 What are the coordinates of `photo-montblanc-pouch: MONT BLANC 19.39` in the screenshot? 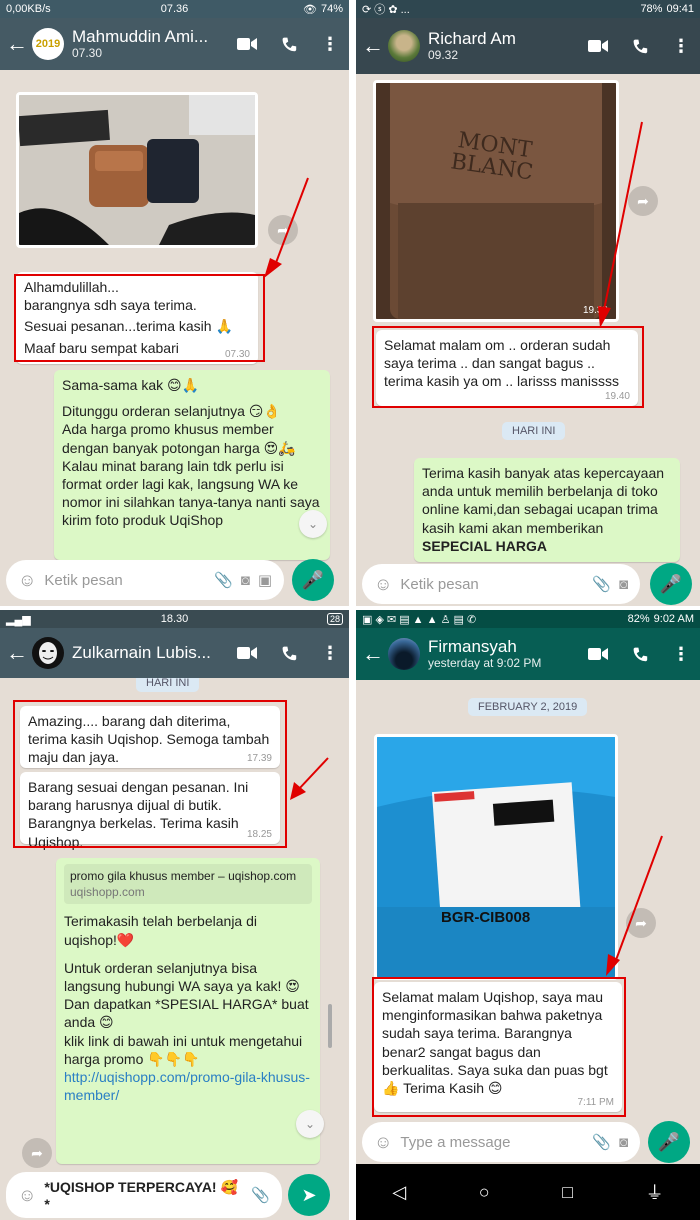 It's located at (496, 201).